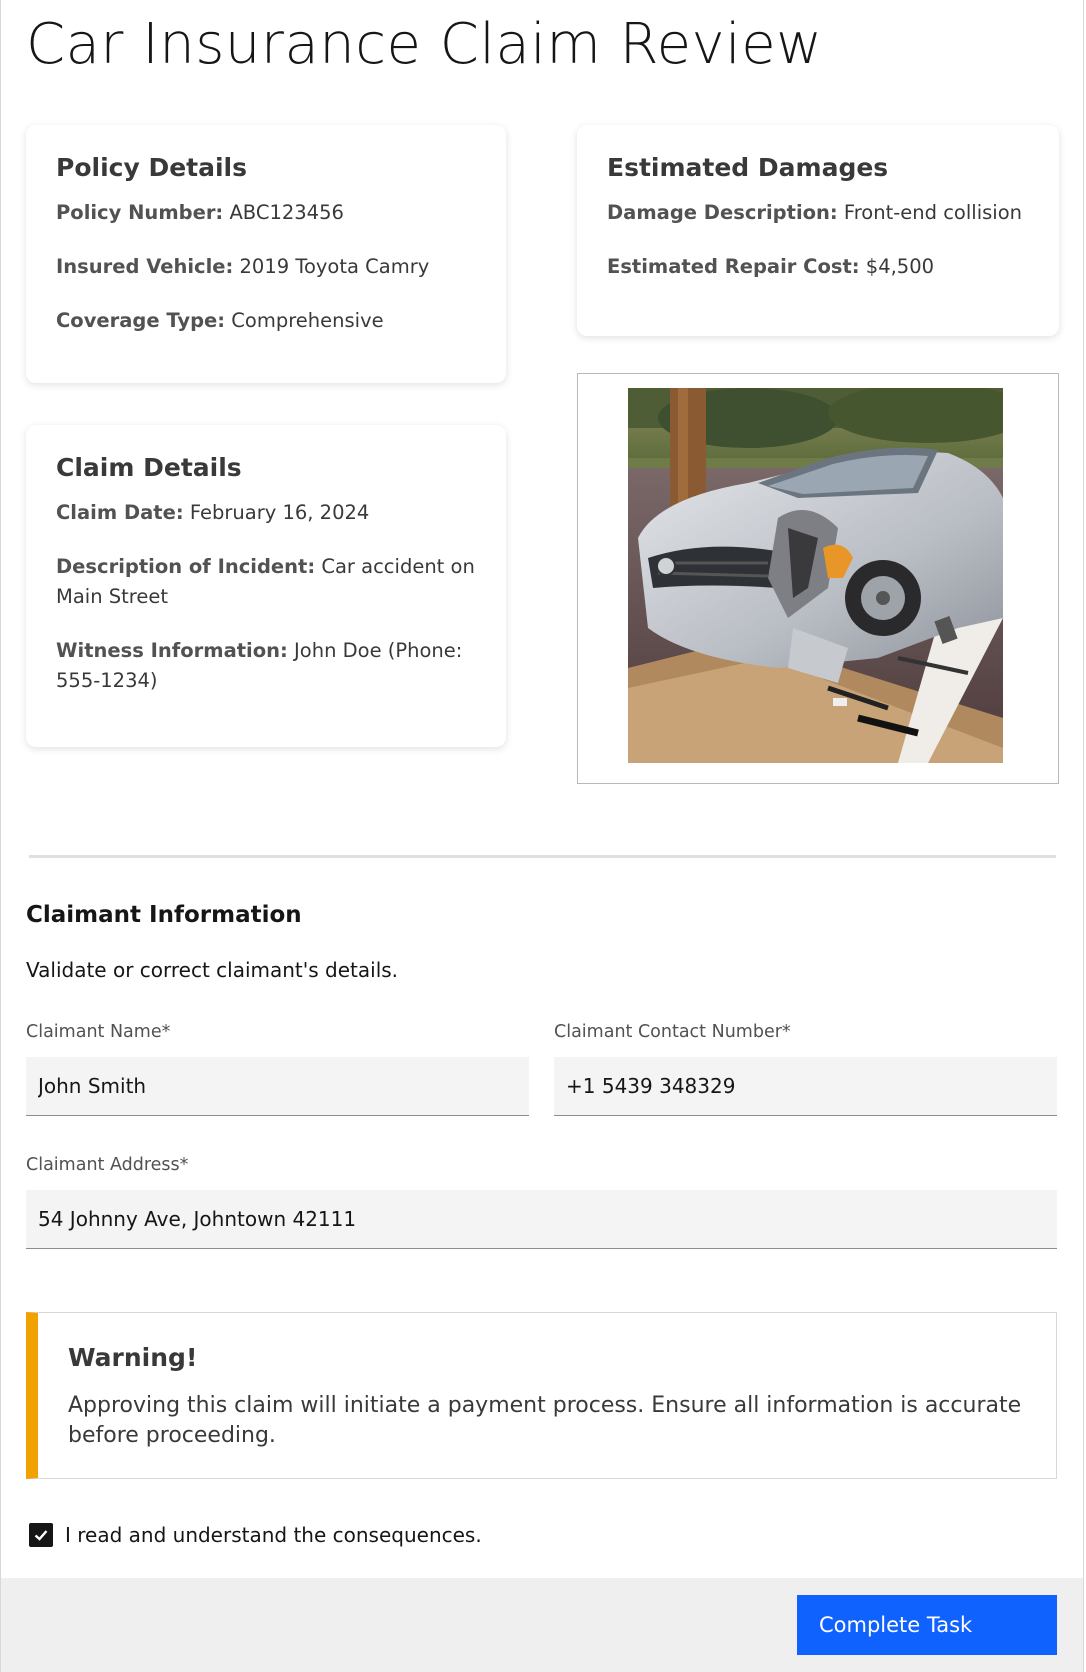  What do you see at coordinates (133, 1357) in the screenshot?
I see `warning-title: Warning!` at bounding box center [133, 1357].